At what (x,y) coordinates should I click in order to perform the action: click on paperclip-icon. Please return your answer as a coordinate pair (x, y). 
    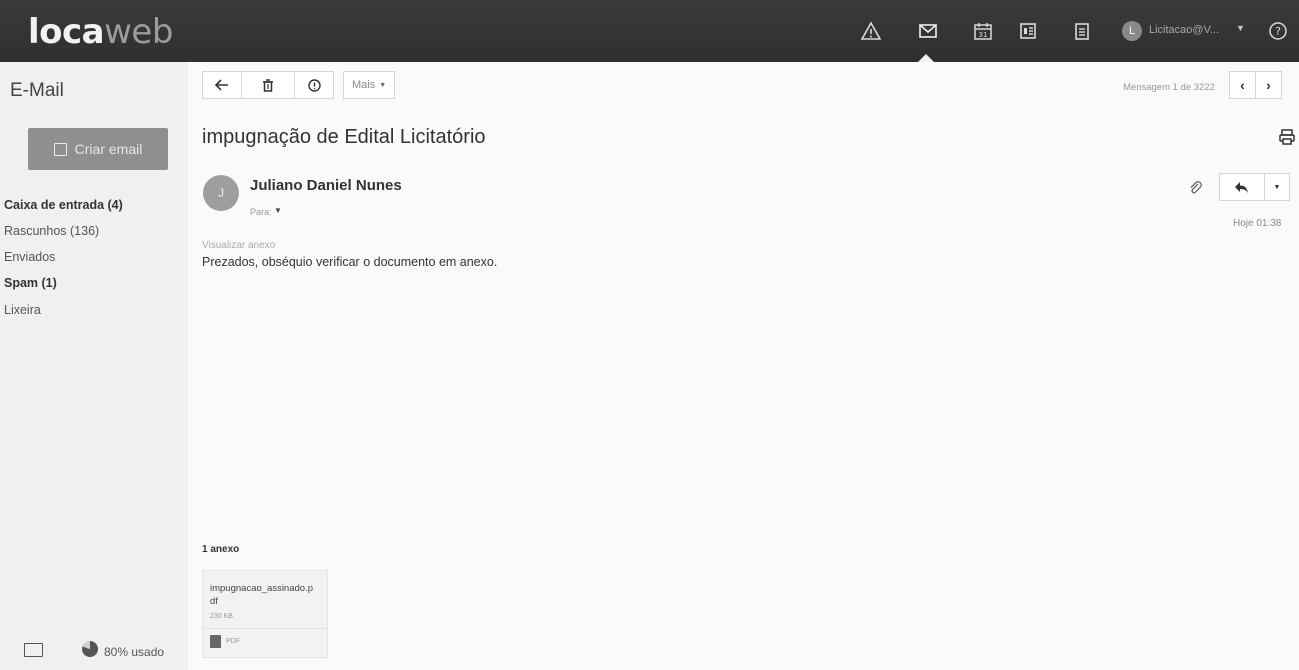
    Looking at the image, I should click on (1196, 188).